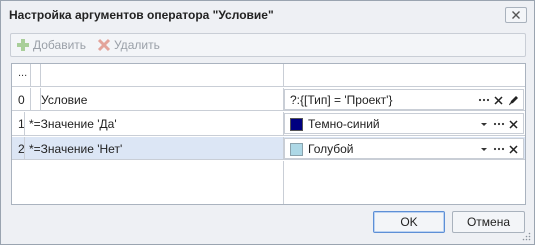 The height and width of the screenshot is (245, 535). I want to click on row-index: 0, so click(21, 100).